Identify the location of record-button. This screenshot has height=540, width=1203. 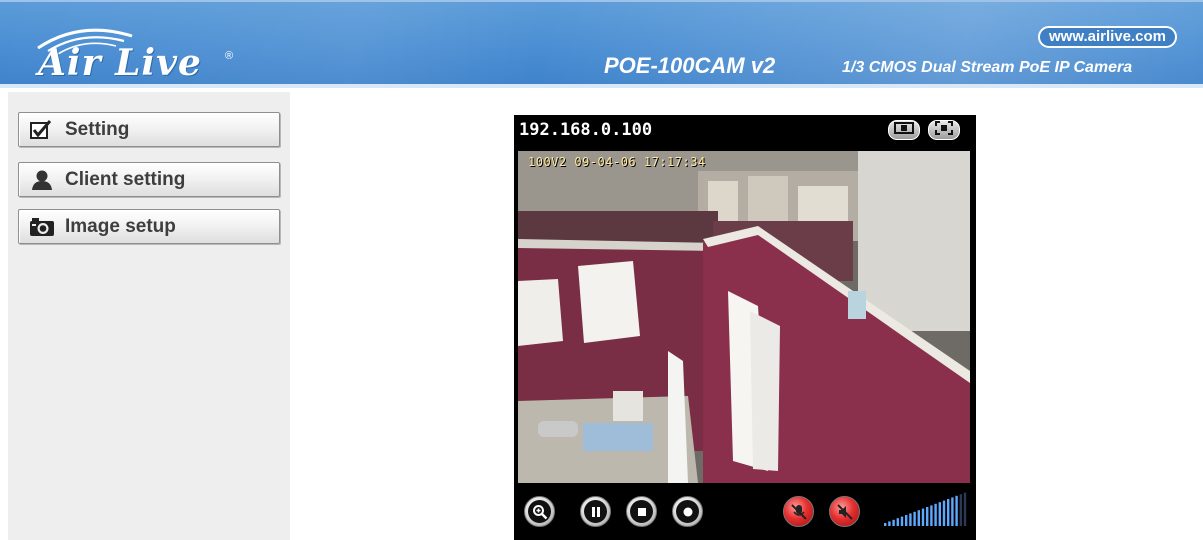
(687, 511).